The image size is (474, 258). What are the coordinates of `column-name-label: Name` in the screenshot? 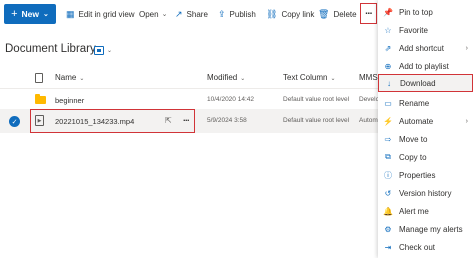 It's located at (66, 77).